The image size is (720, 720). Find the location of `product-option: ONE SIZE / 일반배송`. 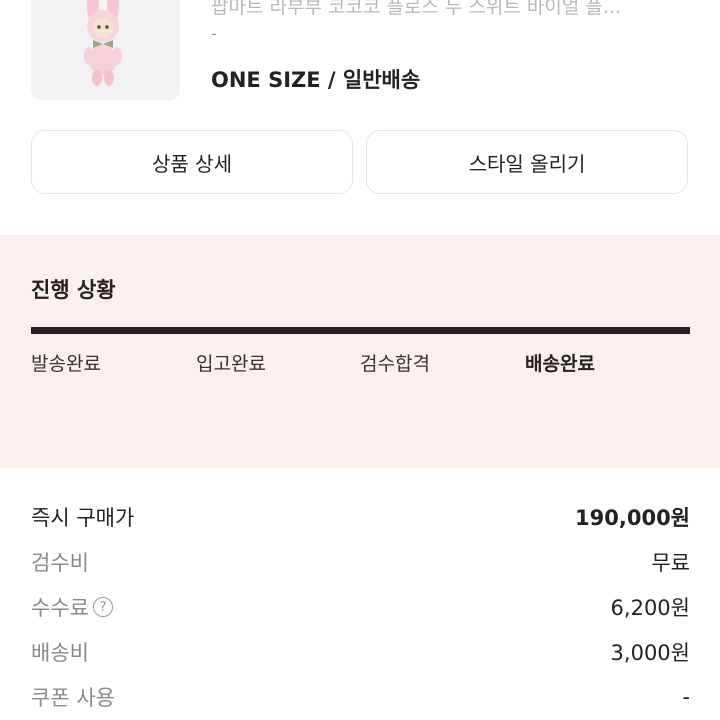

product-option: ONE SIZE / 일반배송 is located at coordinates (316, 80).